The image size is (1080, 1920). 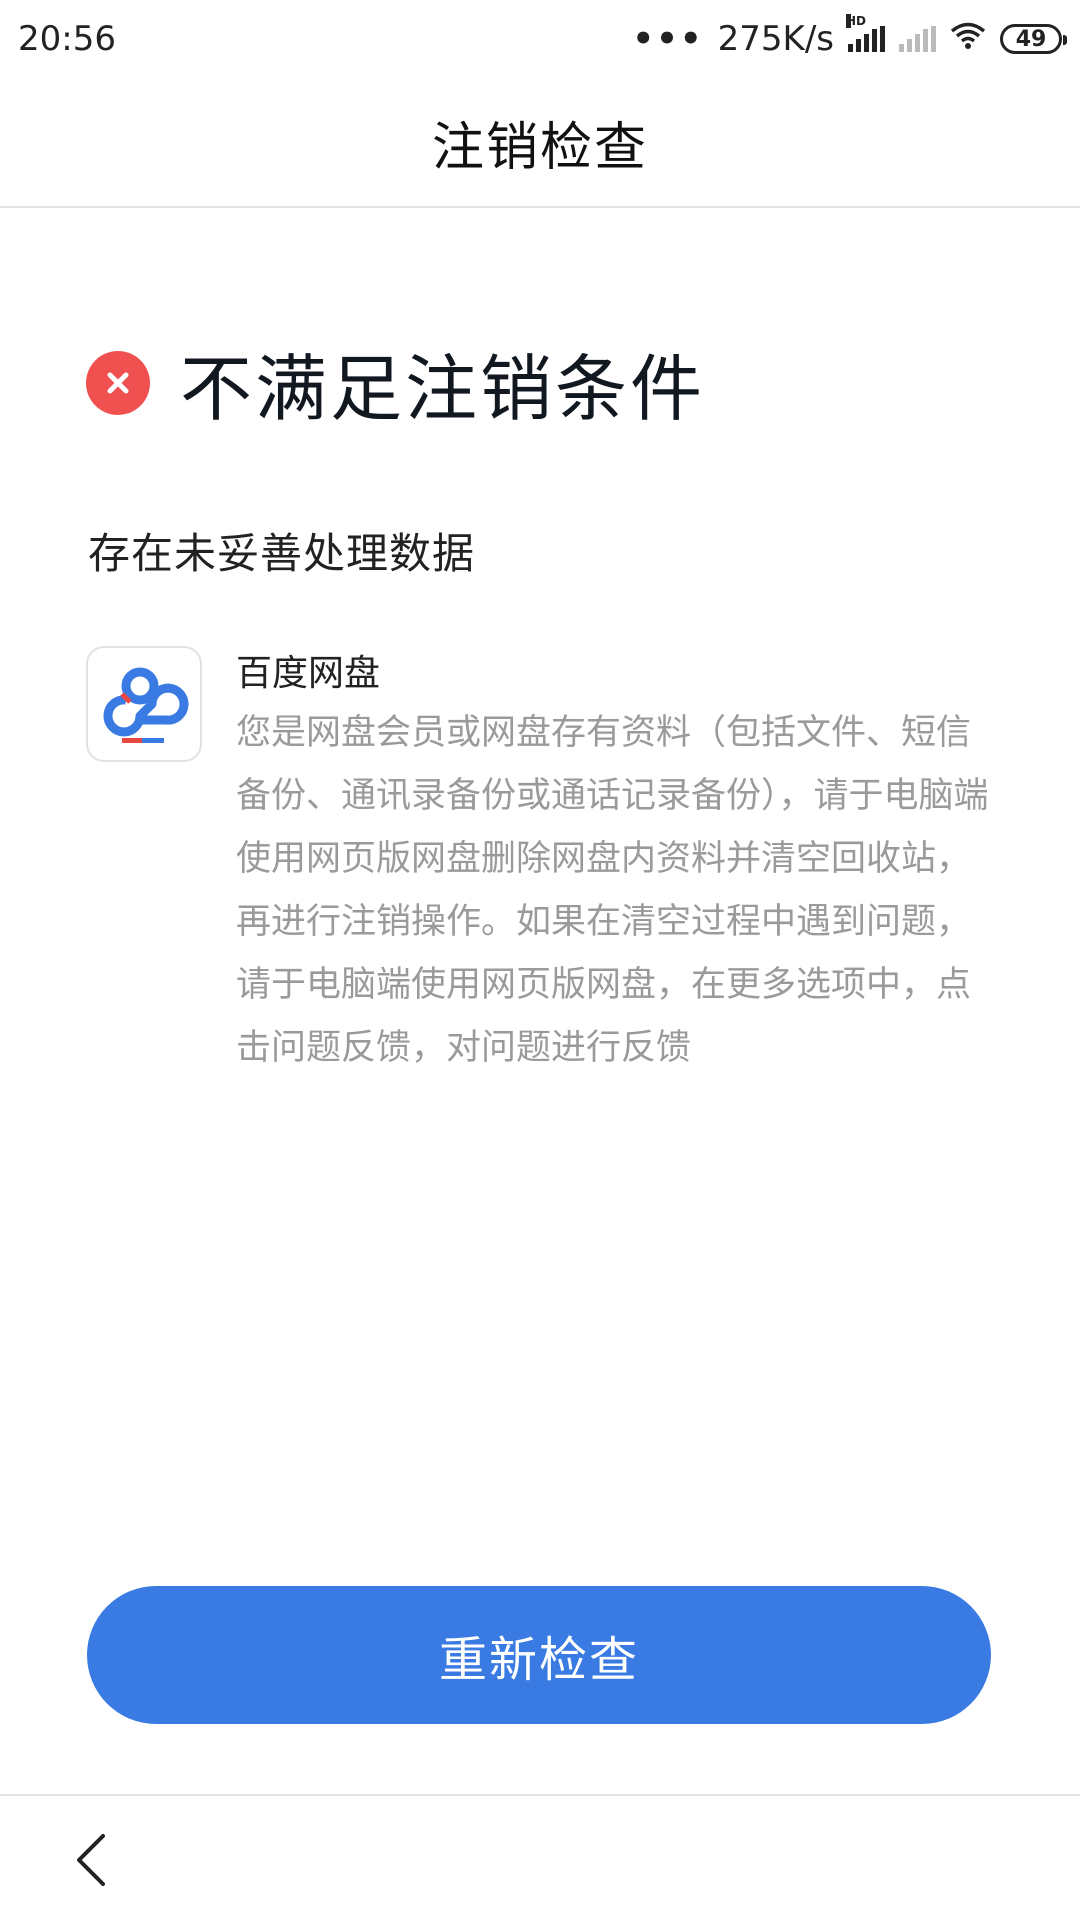 What do you see at coordinates (539, 147) in the screenshot?
I see `page-title: 注销检查` at bounding box center [539, 147].